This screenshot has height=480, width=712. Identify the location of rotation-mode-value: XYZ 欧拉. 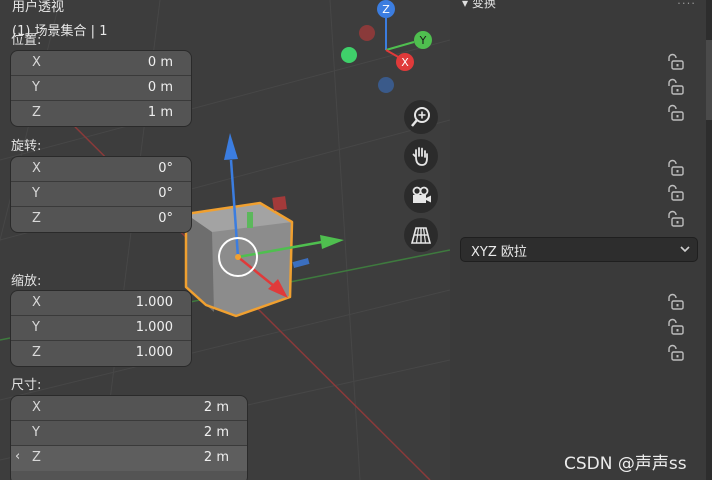
(499, 252).